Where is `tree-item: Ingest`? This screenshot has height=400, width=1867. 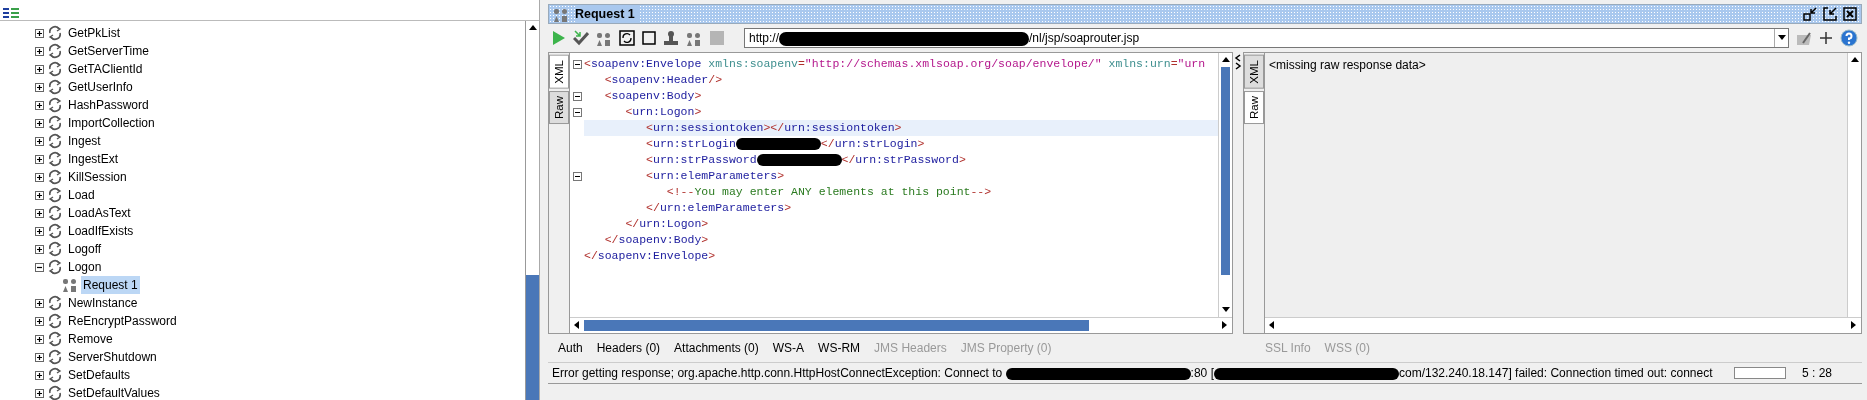
tree-item: Ingest is located at coordinates (84, 141).